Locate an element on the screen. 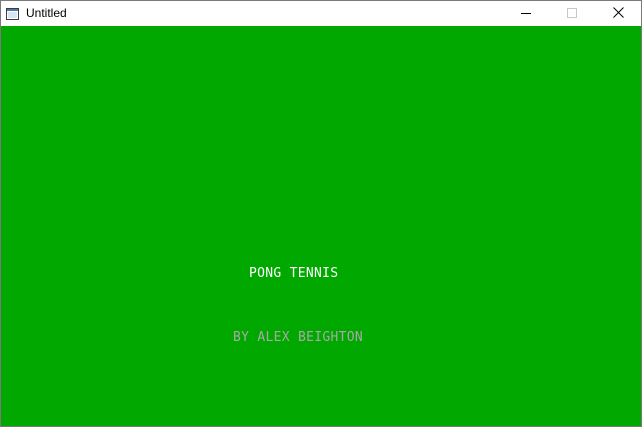 The height and width of the screenshot is (427, 642). minimize-icon is located at coordinates (526, 14).